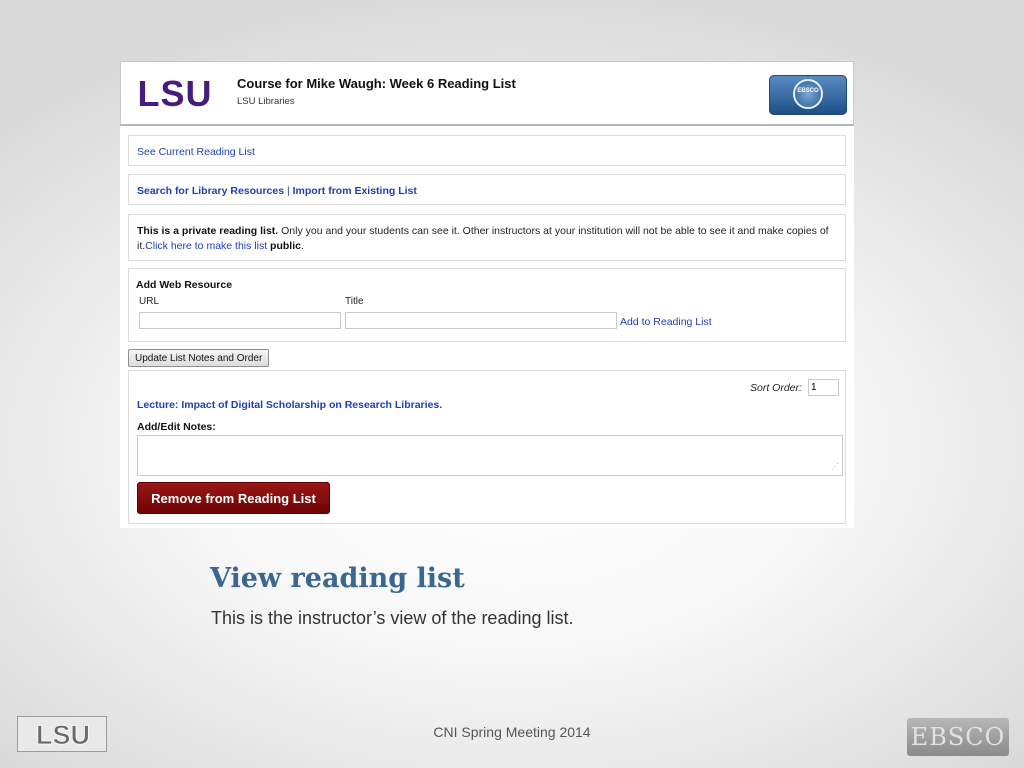  What do you see at coordinates (266, 101) in the screenshot?
I see `course-subtitle: LSU Libraries` at bounding box center [266, 101].